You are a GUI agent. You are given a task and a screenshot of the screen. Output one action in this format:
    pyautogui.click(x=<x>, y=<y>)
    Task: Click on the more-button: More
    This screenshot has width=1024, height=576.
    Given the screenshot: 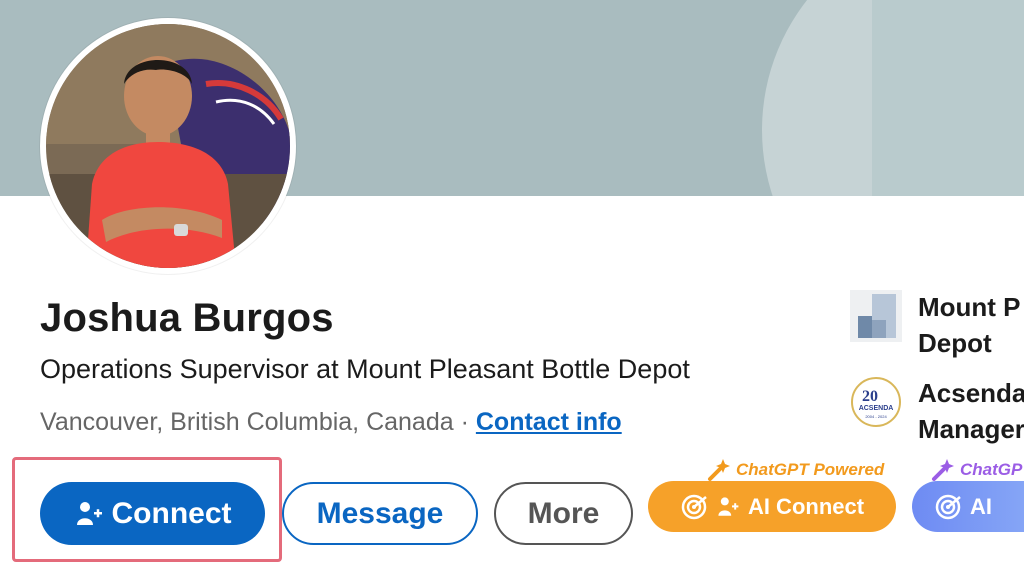 What is the action you would take?
    pyautogui.click(x=563, y=513)
    